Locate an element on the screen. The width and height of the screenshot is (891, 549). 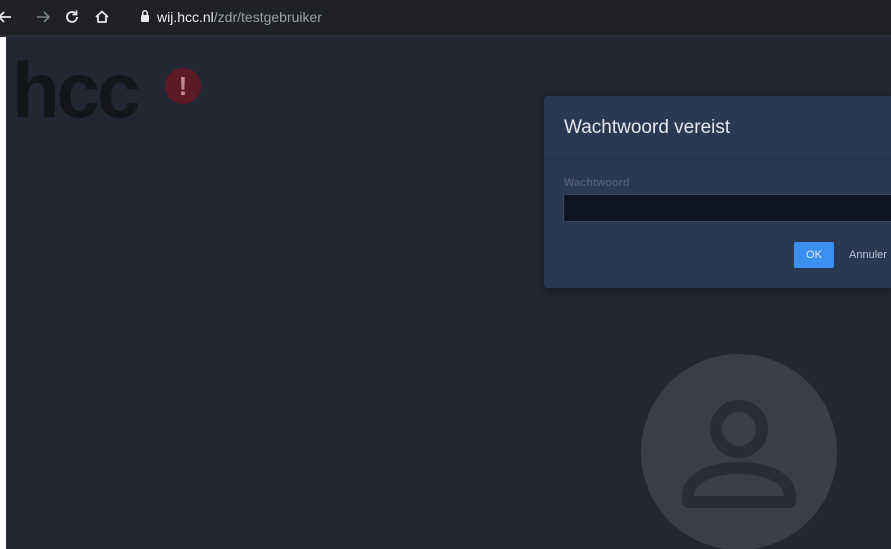
dialog-title: Wachtwoord vereist is located at coordinates (647, 127).